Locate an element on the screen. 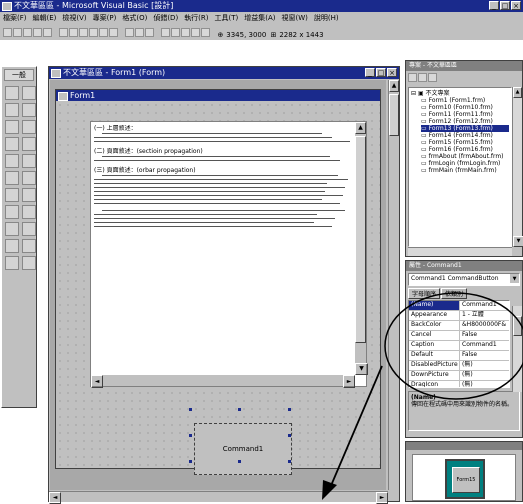 The height and width of the screenshot is (504, 523). toolbox-icon is located at coordinates (205, 32).